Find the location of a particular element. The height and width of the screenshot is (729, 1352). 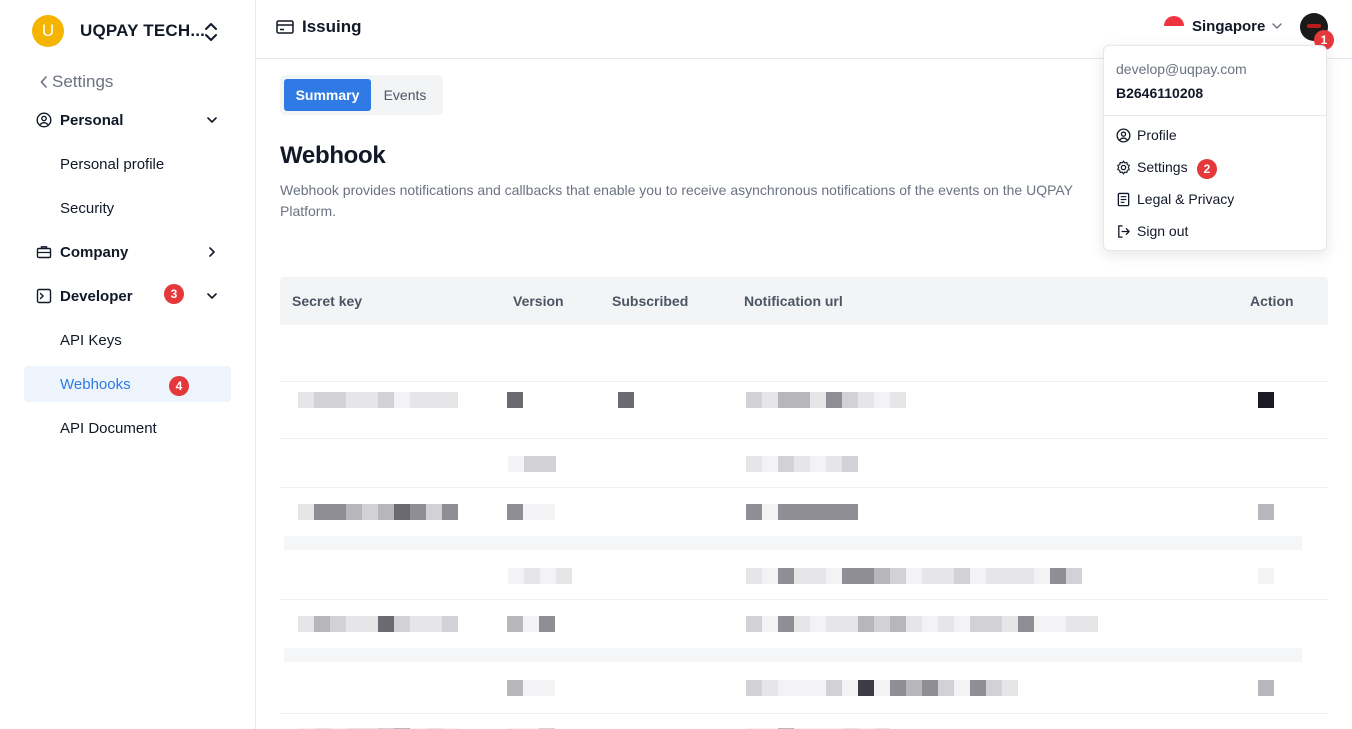

back-to-settings-link: Settings is located at coordinates (76, 82).